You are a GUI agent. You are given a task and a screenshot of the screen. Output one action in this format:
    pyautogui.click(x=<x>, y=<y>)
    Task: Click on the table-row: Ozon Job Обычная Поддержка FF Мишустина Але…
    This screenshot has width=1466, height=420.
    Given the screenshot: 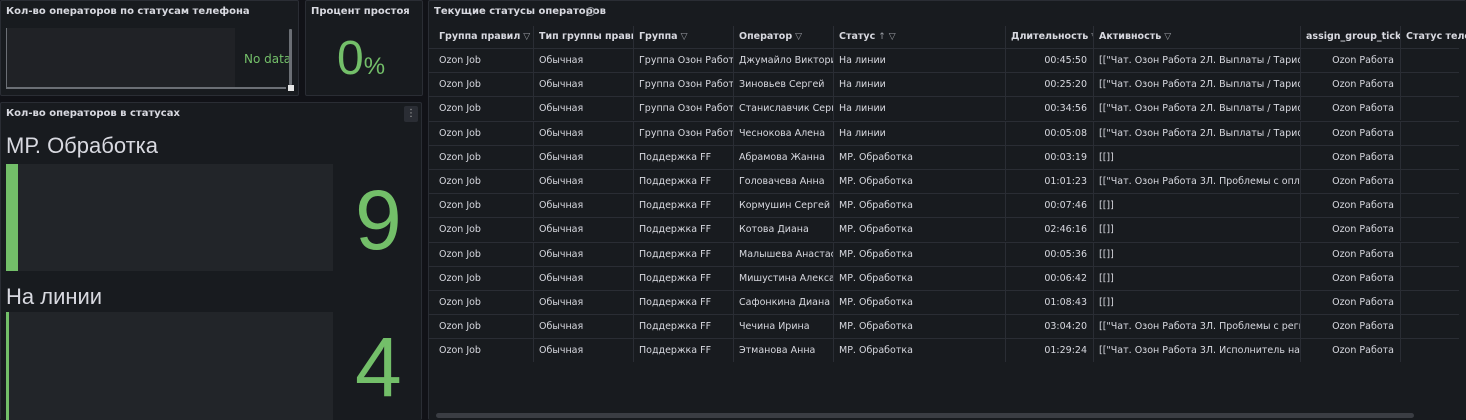 What is the action you would take?
    pyautogui.click(x=944, y=277)
    